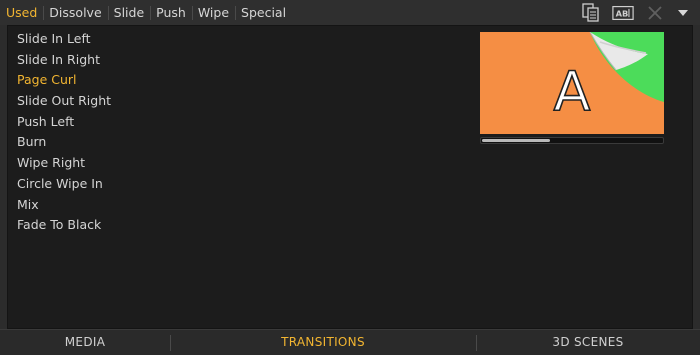  I want to click on list-item-burn: Burn, so click(64, 142).